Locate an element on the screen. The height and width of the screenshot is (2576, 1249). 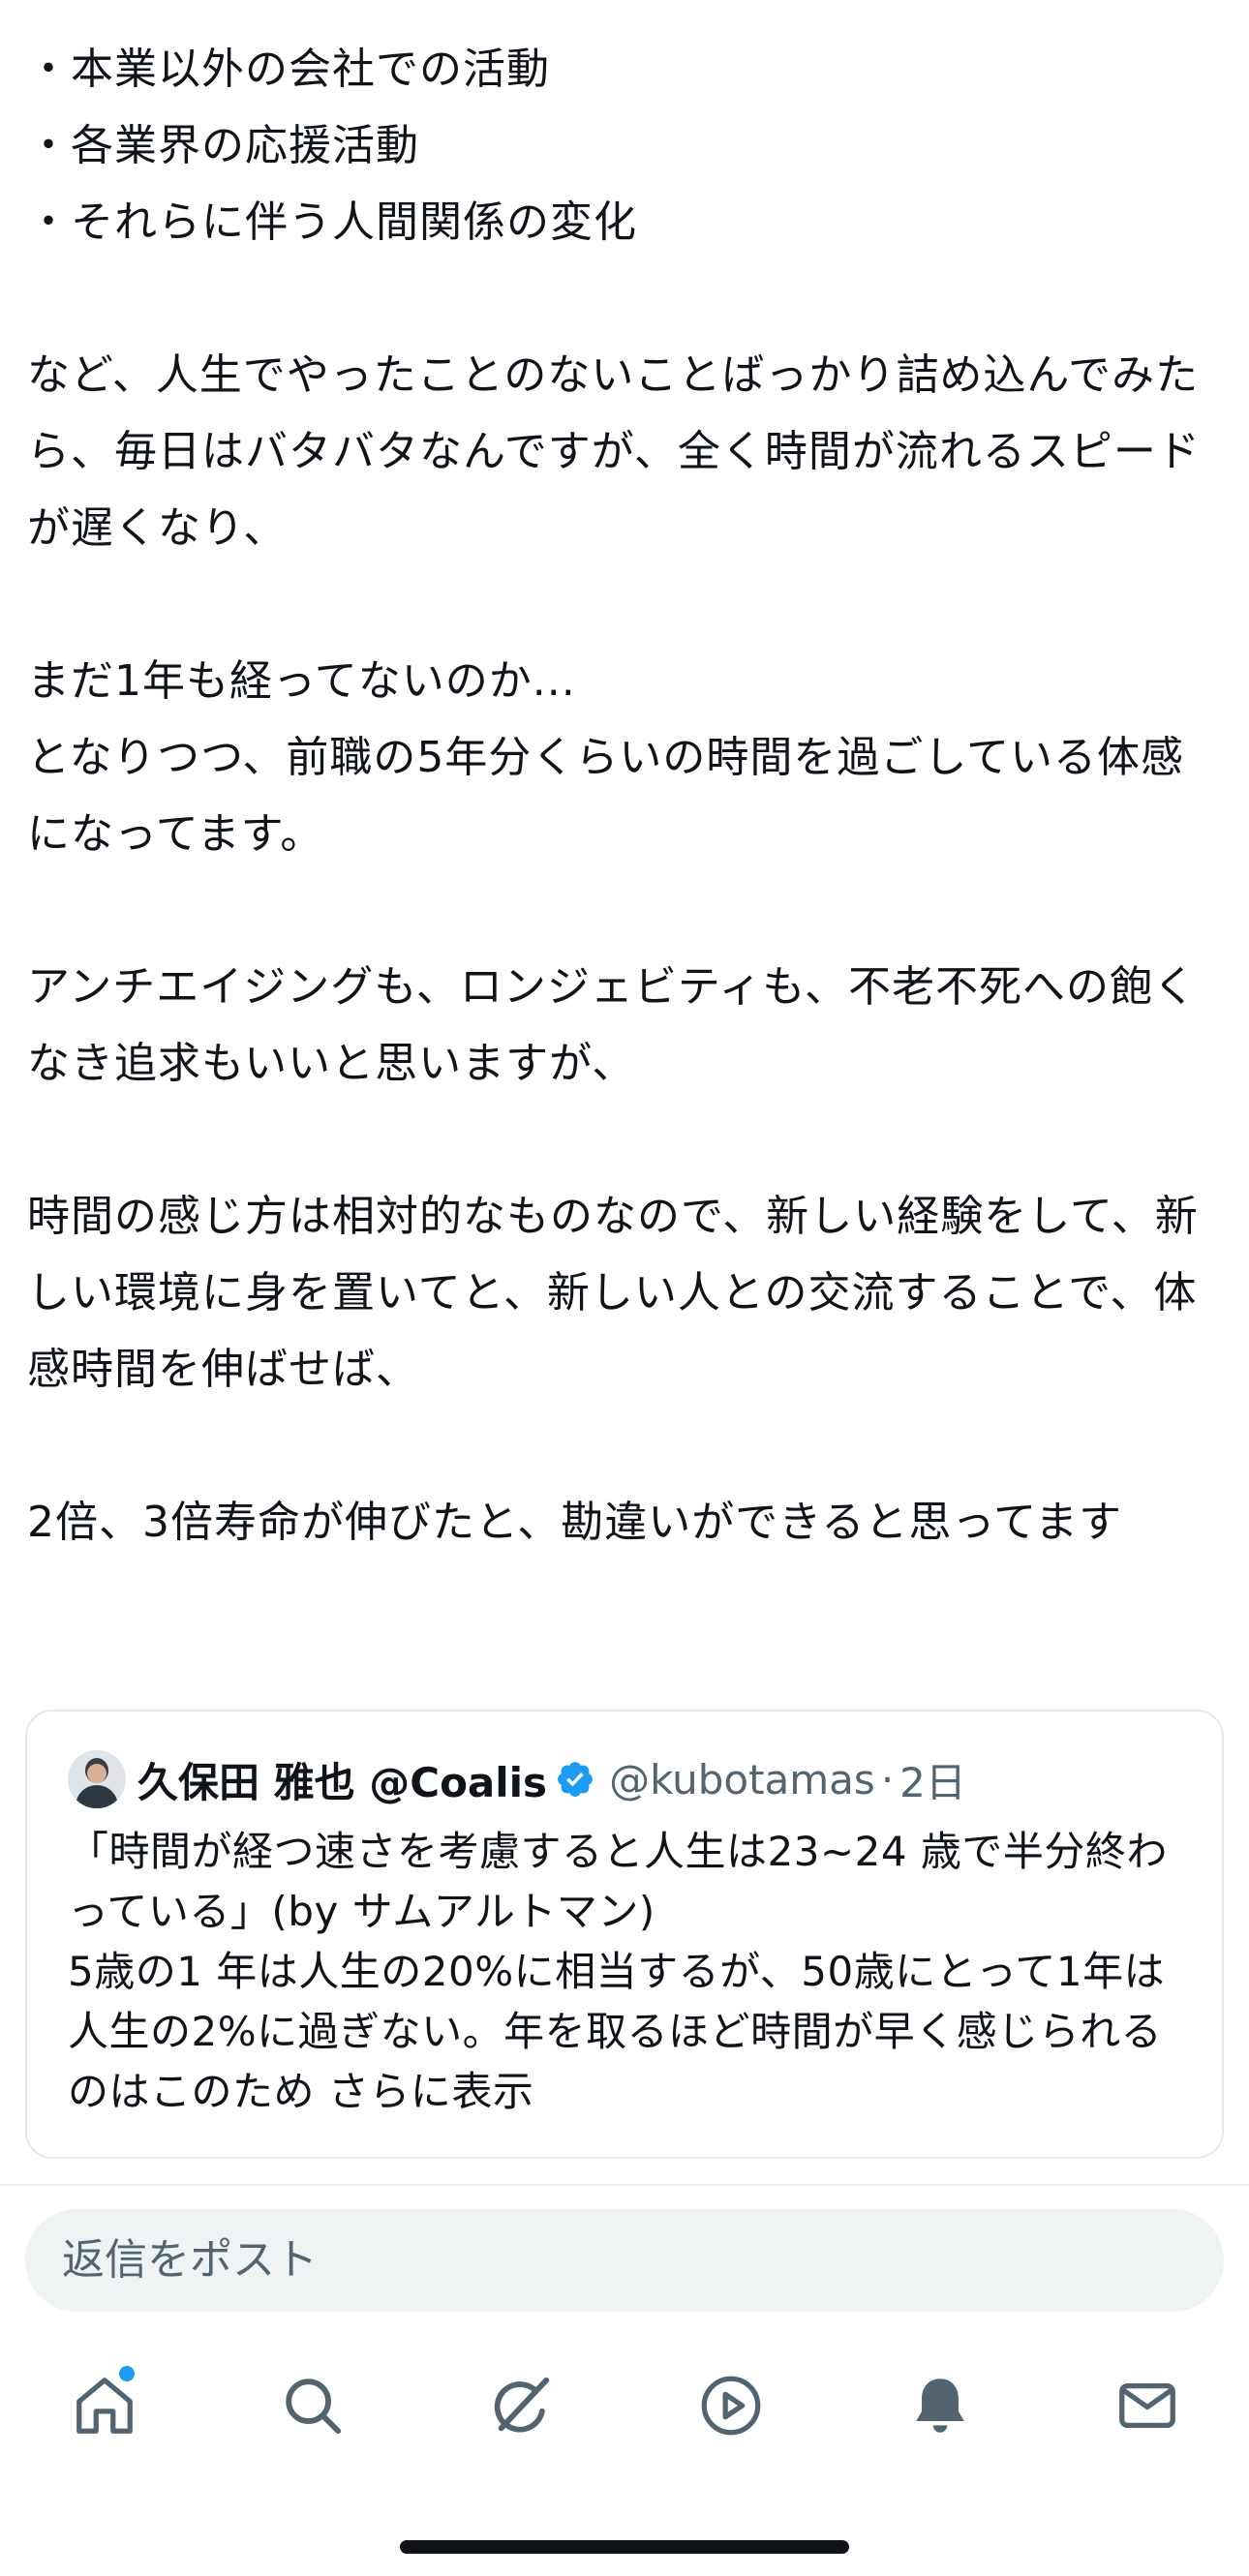
tab-notifications is located at coordinates (940, 2405).